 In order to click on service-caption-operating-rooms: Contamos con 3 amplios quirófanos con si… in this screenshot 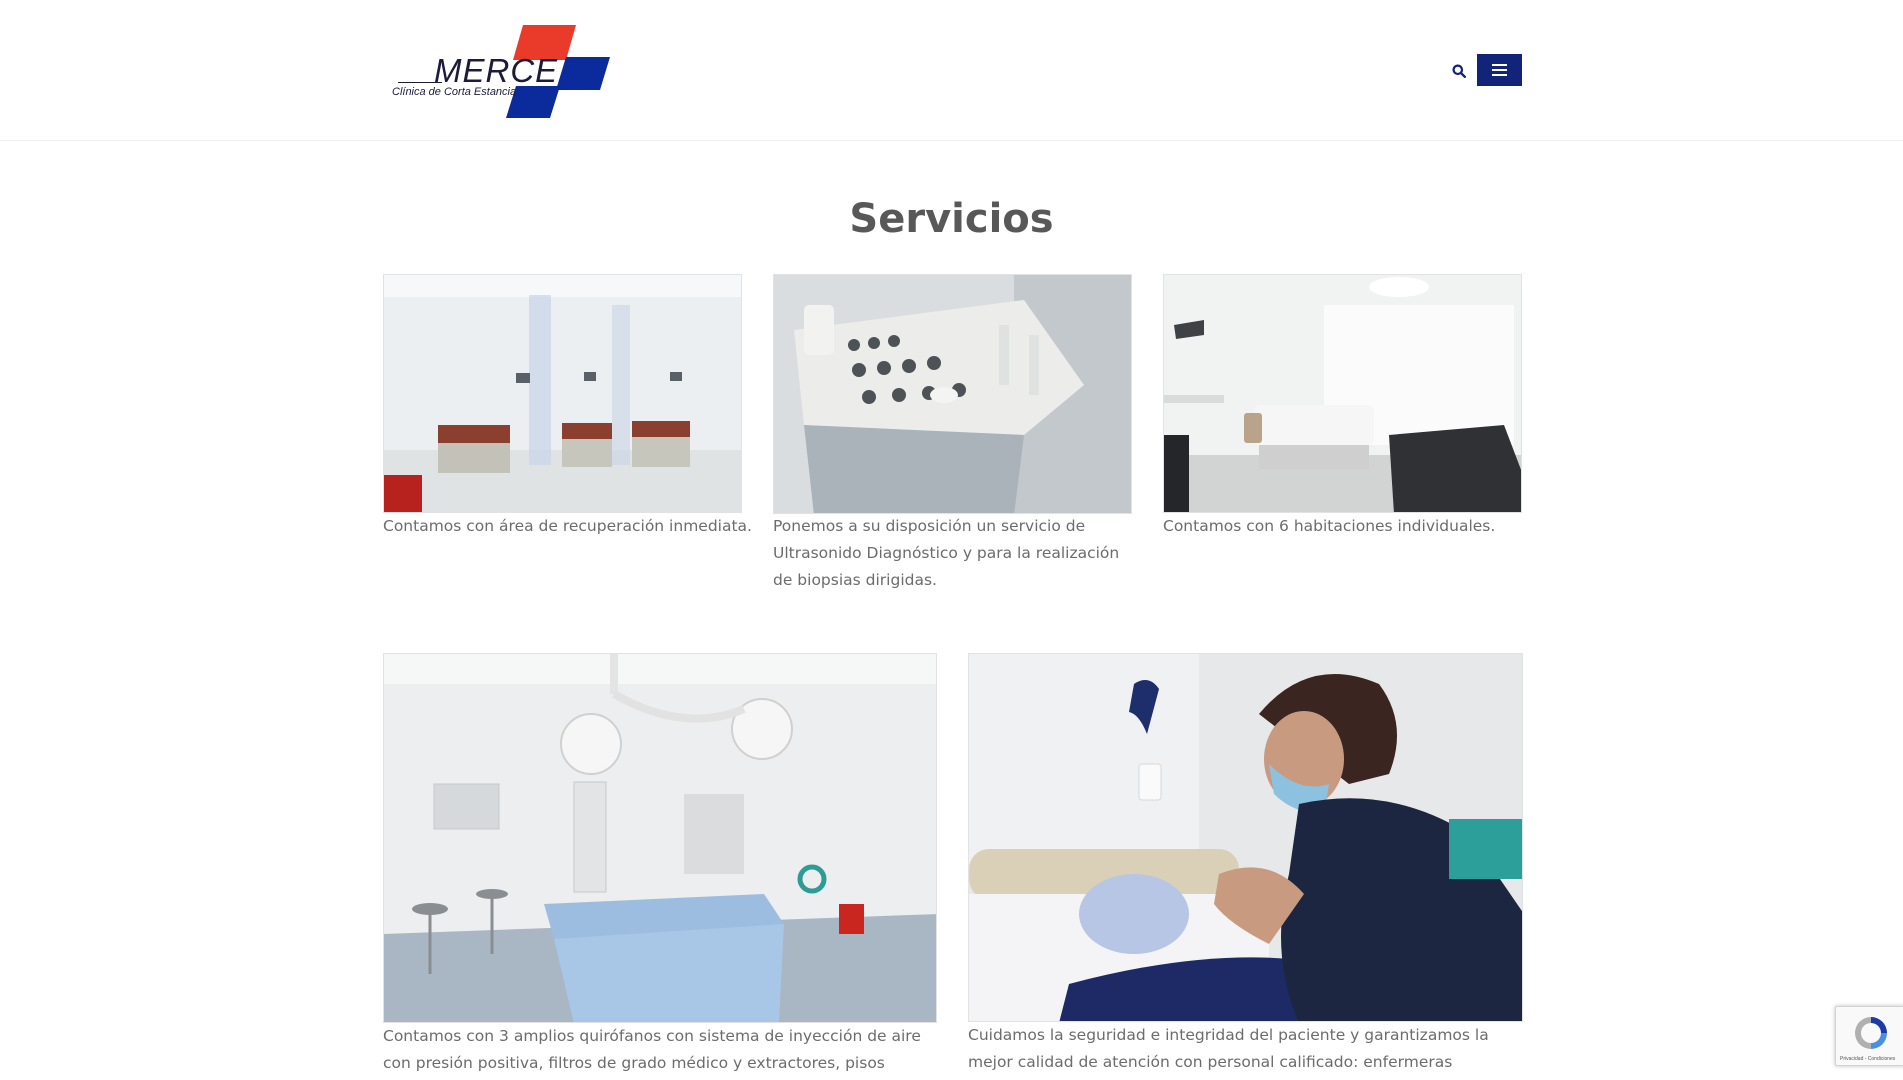, I will do `click(652, 1049)`.